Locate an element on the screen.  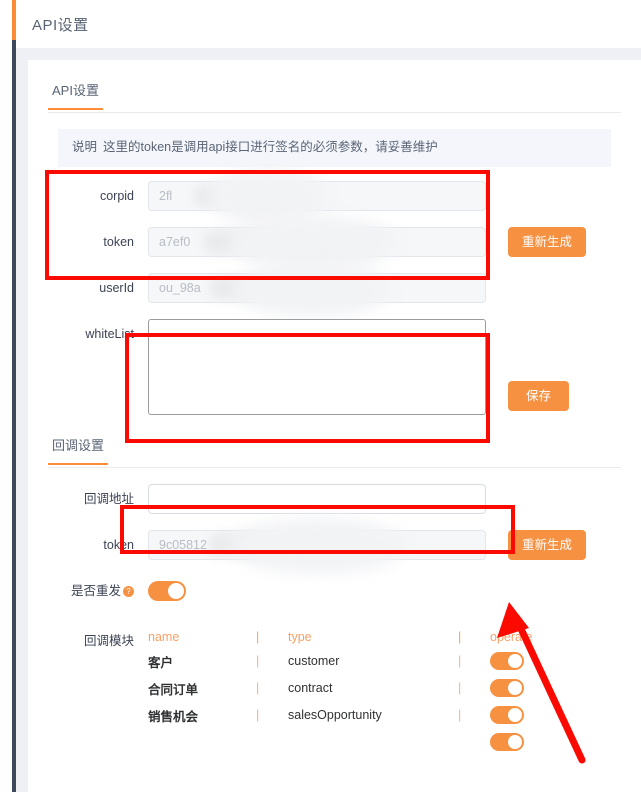
info-banner-label: 说明 is located at coordinates (85, 147).